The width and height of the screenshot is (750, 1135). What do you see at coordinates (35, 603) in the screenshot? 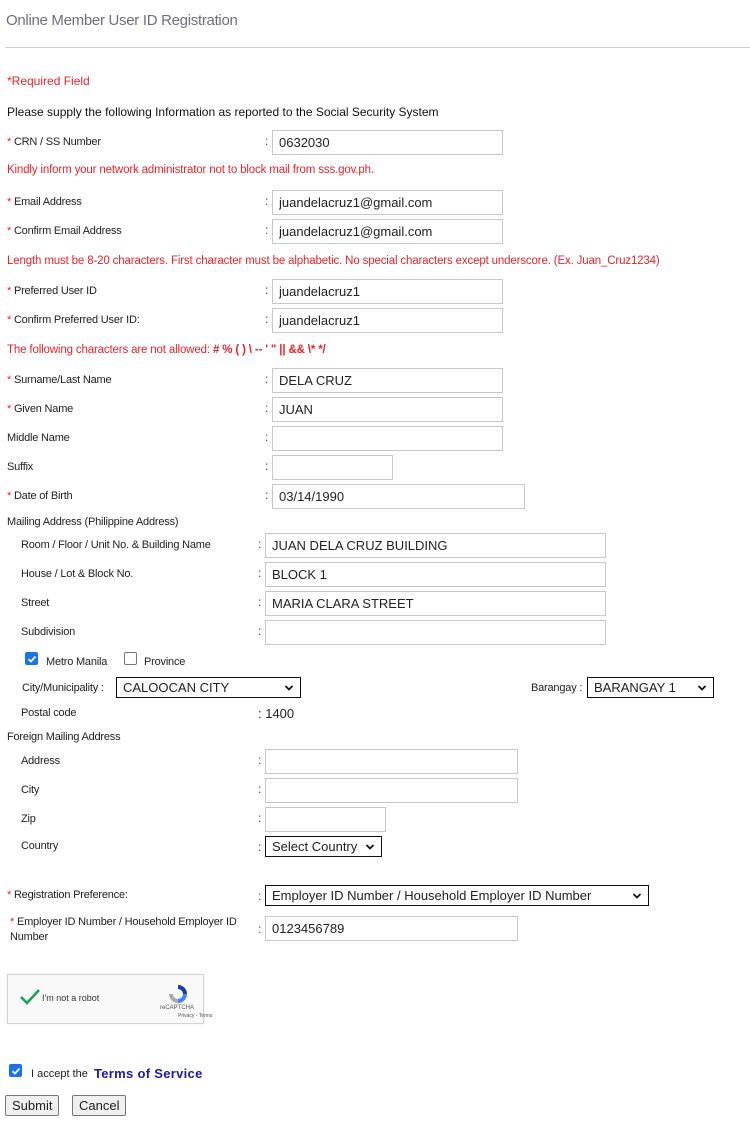
I see `street-label: Street` at bounding box center [35, 603].